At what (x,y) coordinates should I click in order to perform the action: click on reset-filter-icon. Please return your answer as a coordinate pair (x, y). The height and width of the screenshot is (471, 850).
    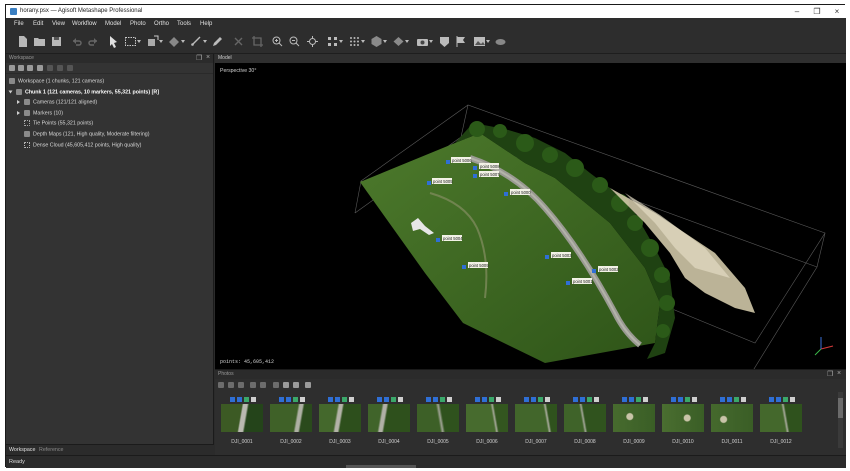
    Looking at the image, I should click on (276, 385).